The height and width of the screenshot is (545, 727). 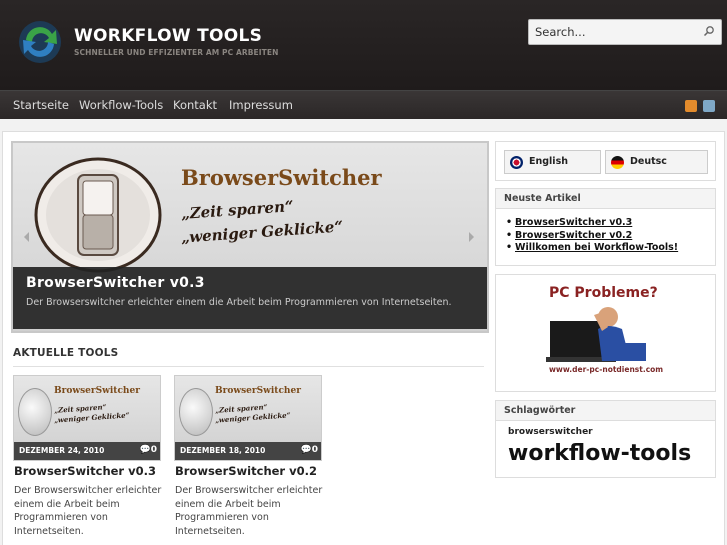 What do you see at coordinates (237, 210) in the screenshot?
I see `slide-image-quote: „Zeit sparen“` at bounding box center [237, 210].